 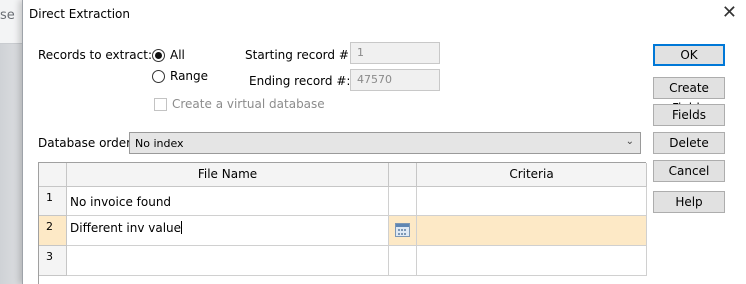 I want to click on file-name-cell, so click(x=228, y=261).